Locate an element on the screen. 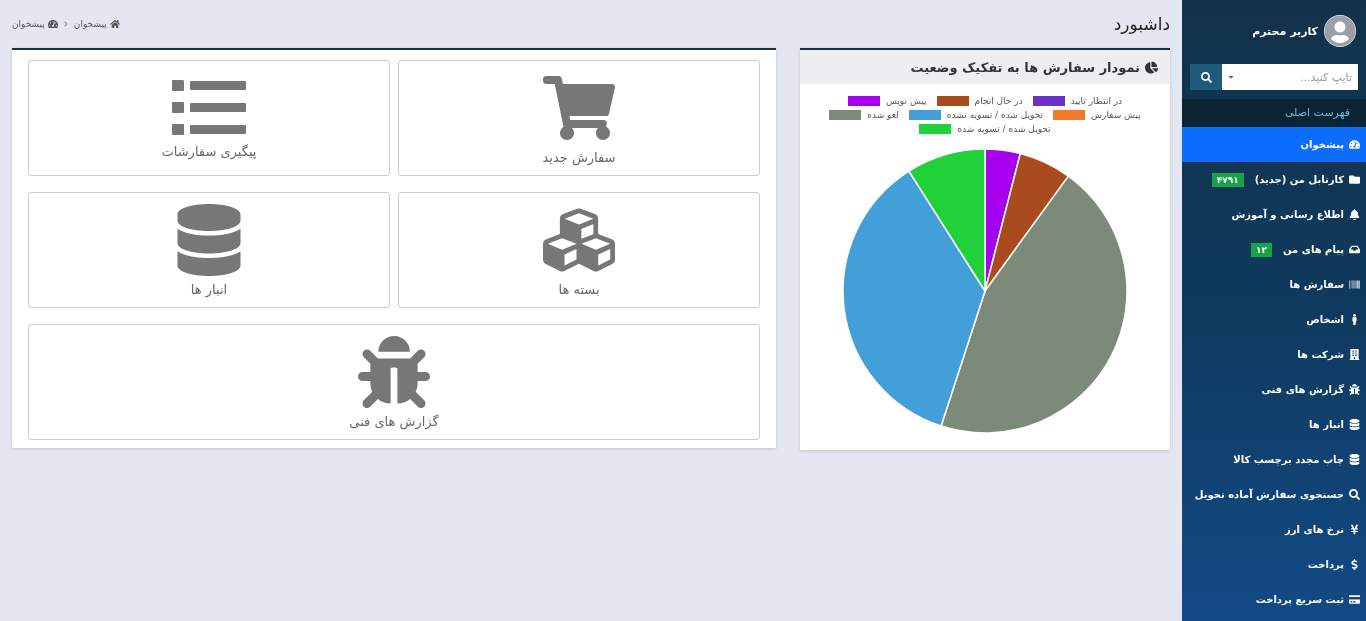 The height and width of the screenshot is (621, 1366). menu-item: انبار ها is located at coordinates (1274, 424).